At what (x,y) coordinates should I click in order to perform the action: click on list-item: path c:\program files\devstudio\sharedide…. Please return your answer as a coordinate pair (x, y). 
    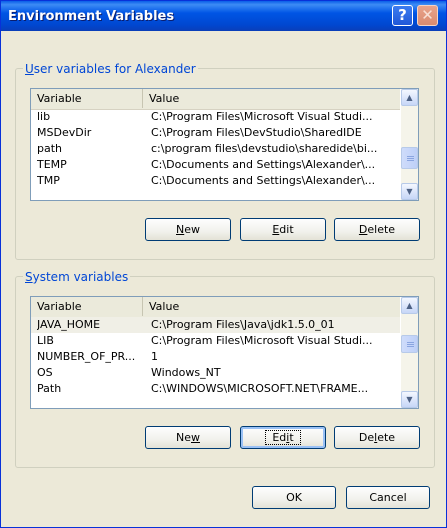
    Looking at the image, I should click on (215, 149).